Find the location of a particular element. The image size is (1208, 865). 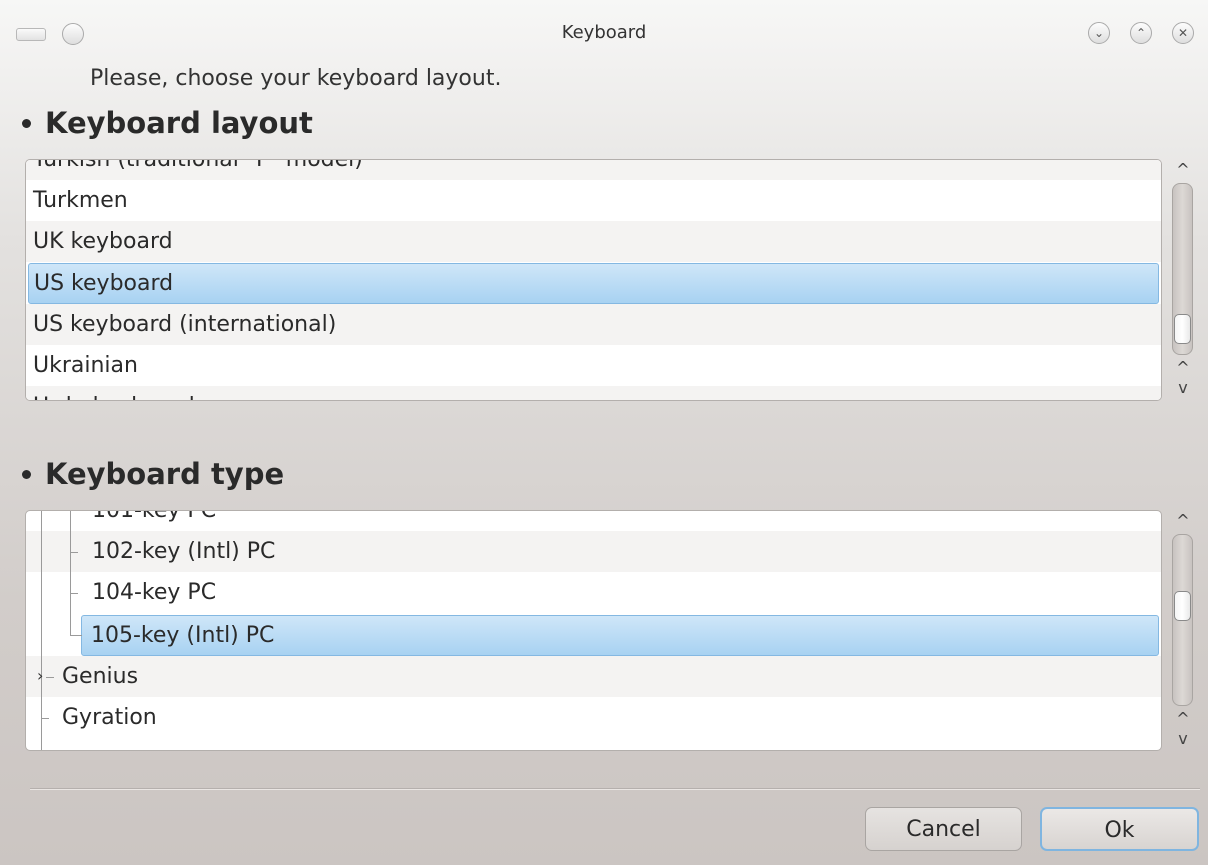

keyboard-type-heading: Keyboard type is located at coordinates (153, 474).